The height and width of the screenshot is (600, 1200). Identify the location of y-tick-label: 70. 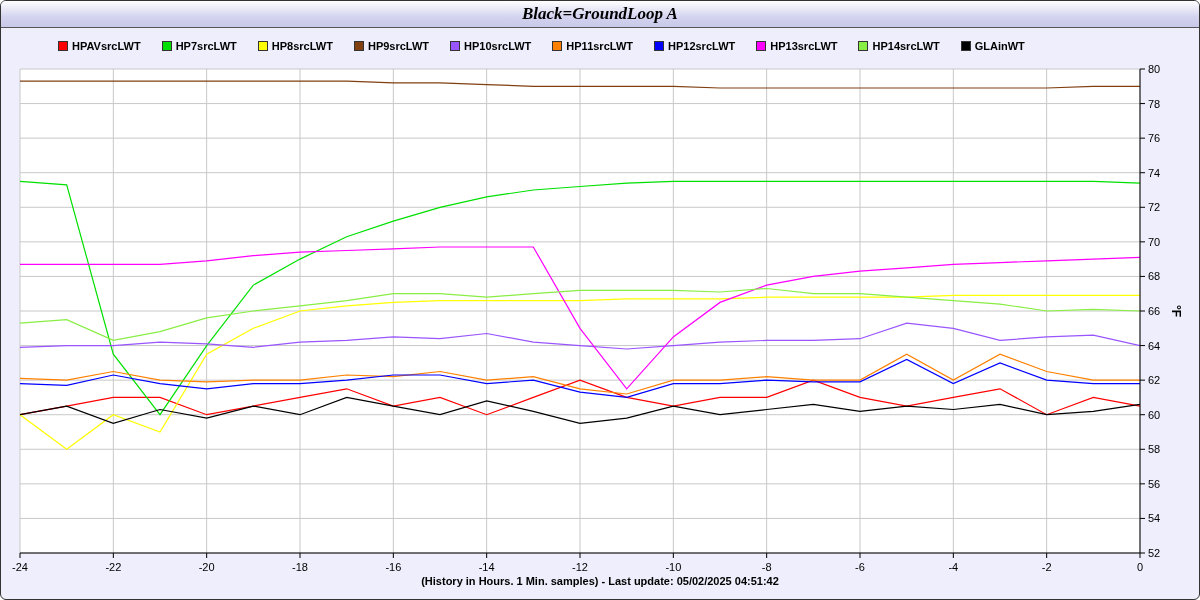
(1154, 241).